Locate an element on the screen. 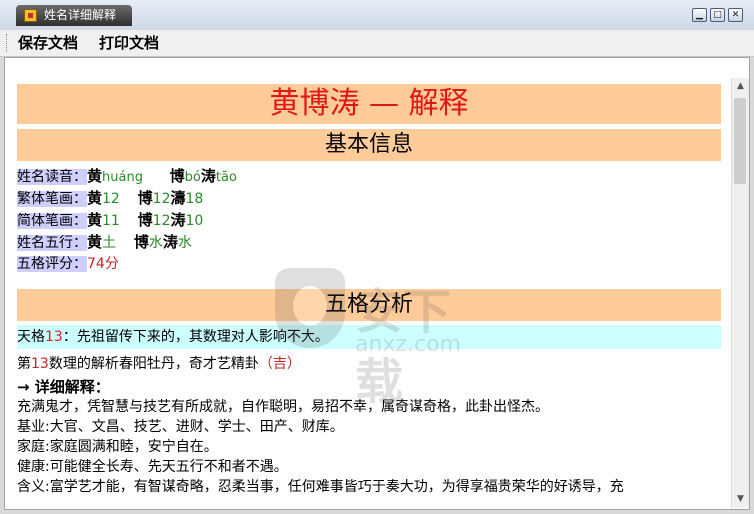 The image size is (754, 514). stroke-count: 18 is located at coordinates (194, 199).